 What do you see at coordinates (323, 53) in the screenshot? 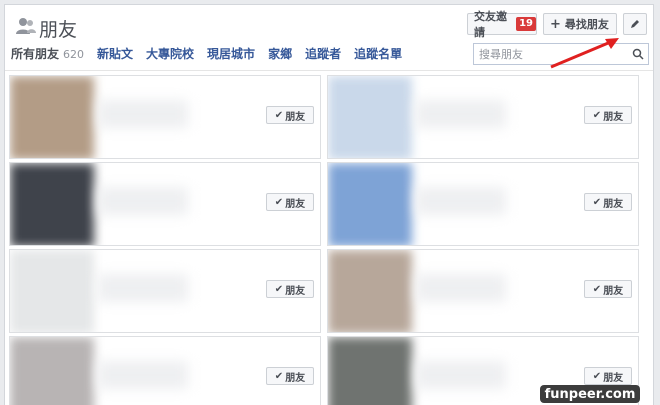
I see `tab-followers: 追蹤者` at bounding box center [323, 53].